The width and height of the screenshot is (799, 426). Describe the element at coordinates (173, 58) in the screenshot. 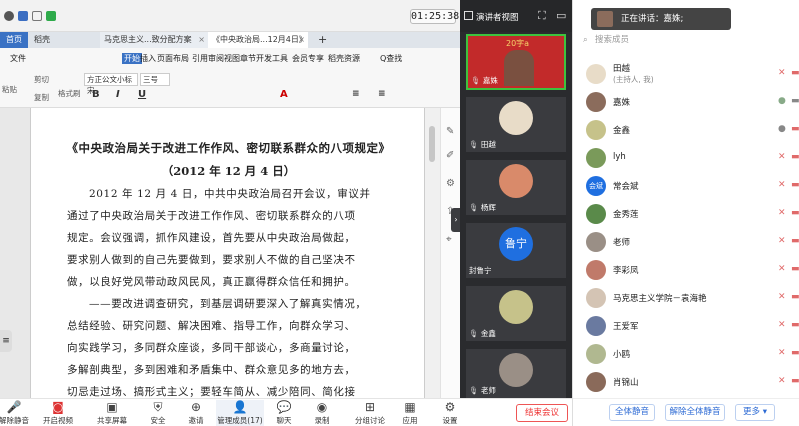

I see `menu-layout: 页面布局` at that location.